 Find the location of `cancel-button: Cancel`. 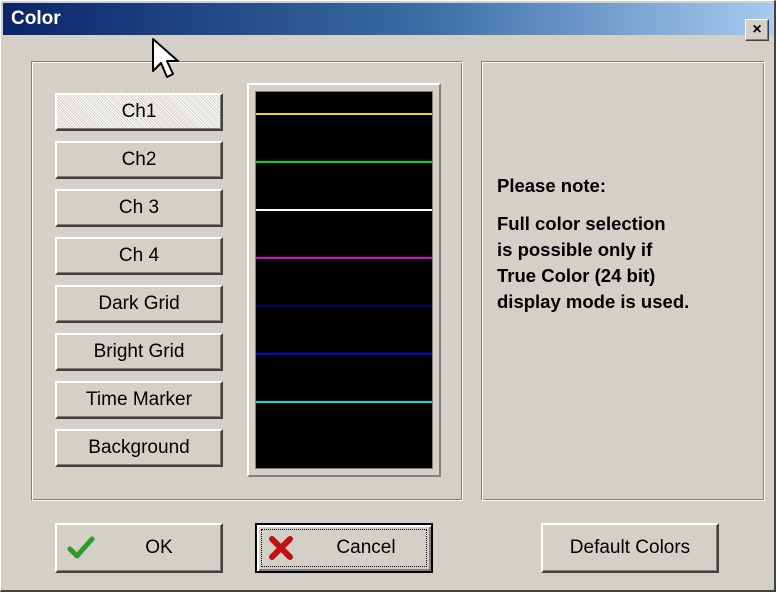

cancel-button: Cancel is located at coordinates (344, 548).